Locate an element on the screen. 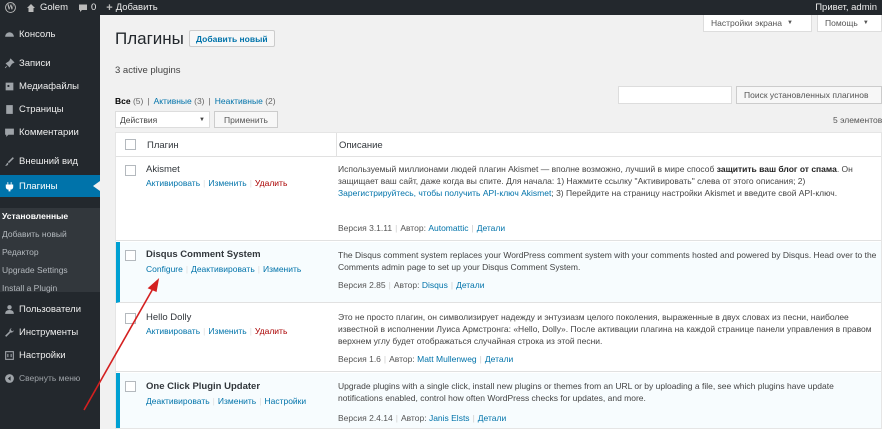 This screenshot has height=429, width=882. bulk-action-select: Действия ▼ is located at coordinates (162, 119).